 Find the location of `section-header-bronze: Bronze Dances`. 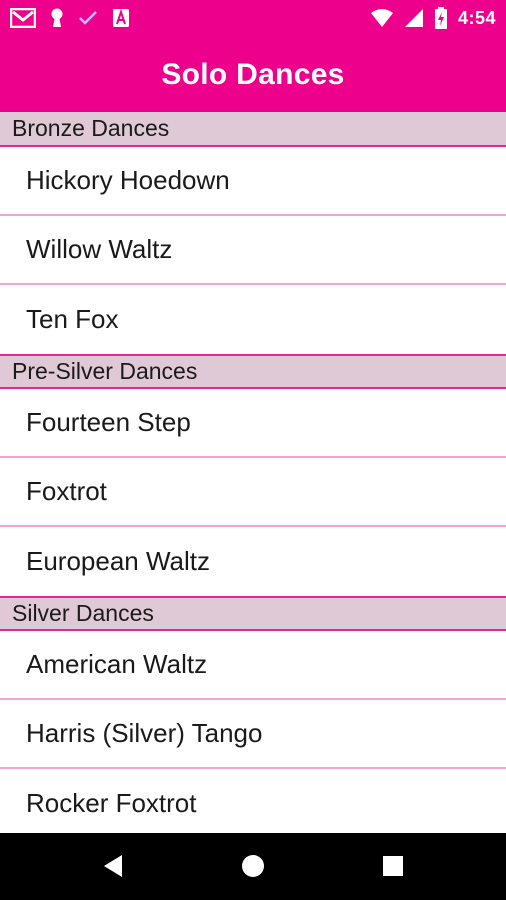

section-header-bronze: Bronze Dances is located at coordinates (253, 129).